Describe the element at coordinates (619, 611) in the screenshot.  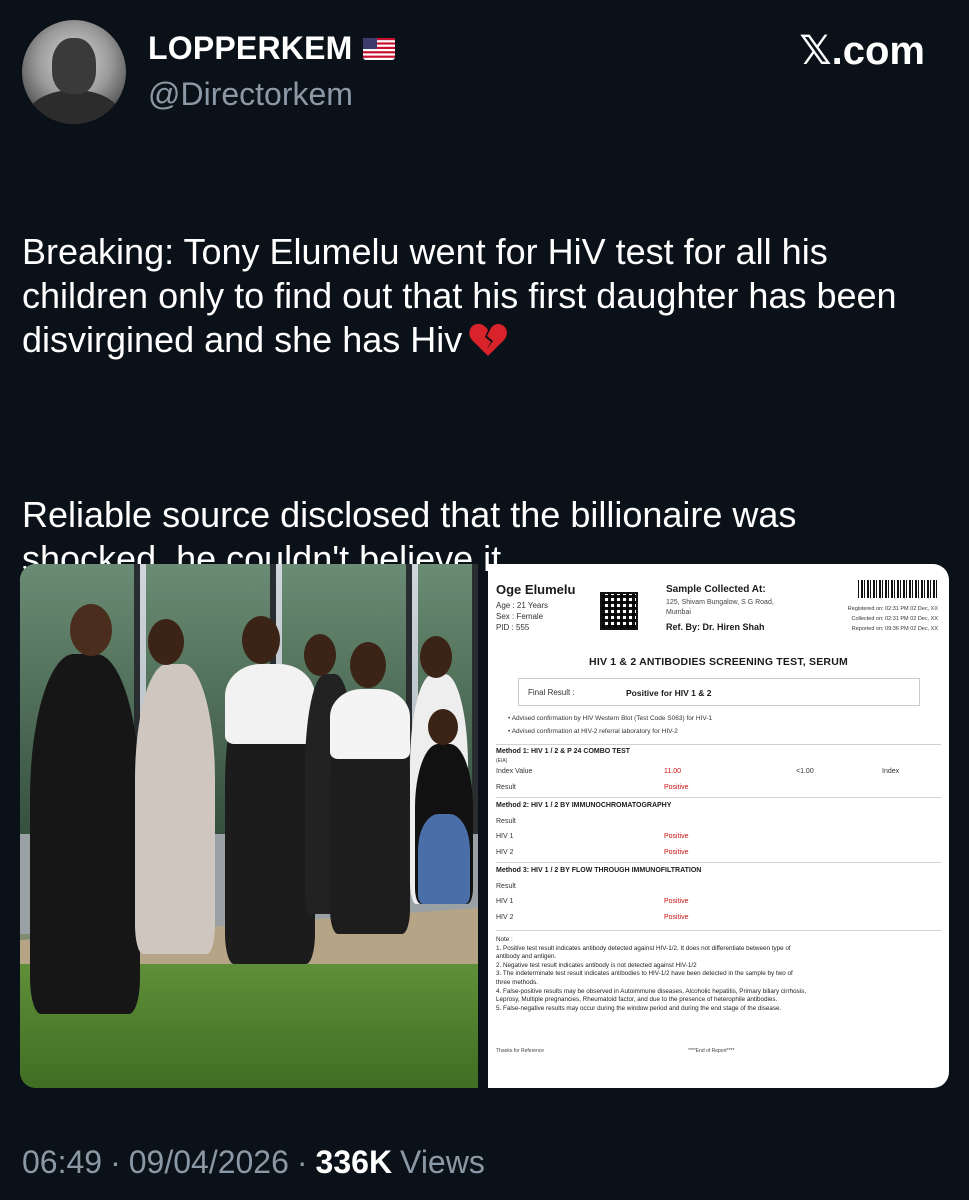
I see `qr-code` at that location.